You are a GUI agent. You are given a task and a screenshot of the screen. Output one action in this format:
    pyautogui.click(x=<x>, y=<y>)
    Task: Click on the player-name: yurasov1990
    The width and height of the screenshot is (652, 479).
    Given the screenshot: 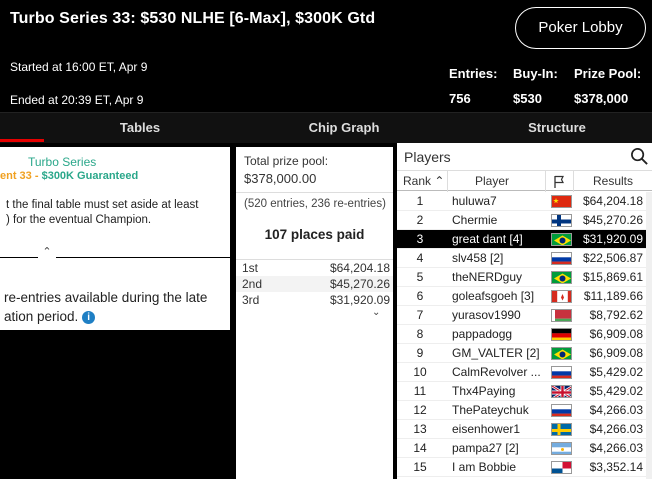 What is the action you would take?
    pyautogui.click(x=486, y=315)
    